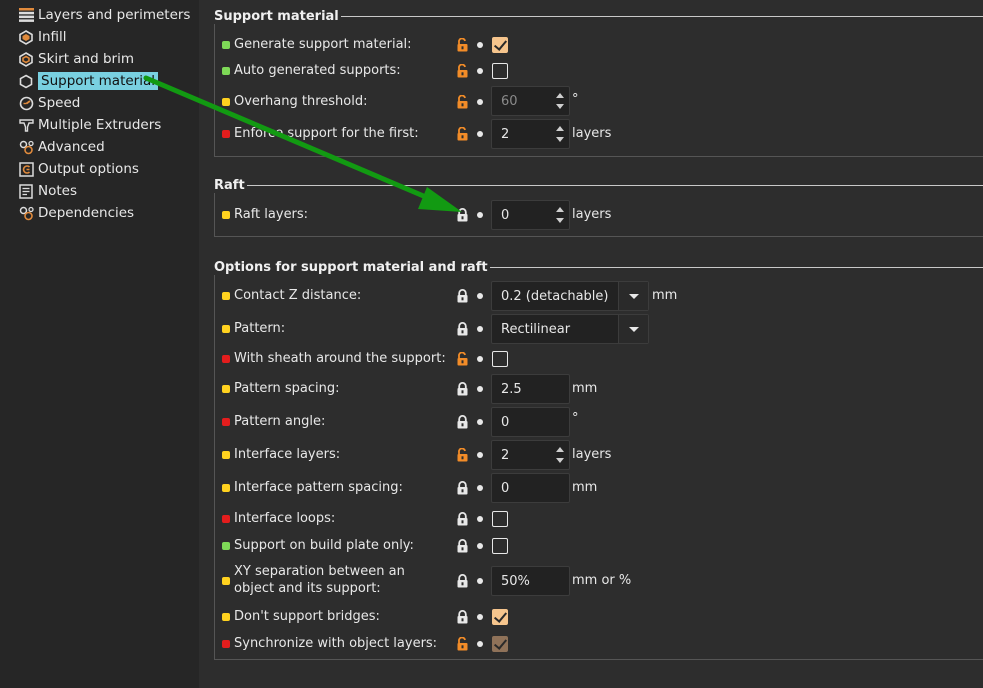  Describe the element at coordinates (500, 644) in the screenshot. I see `sync-object-layers-checkbox` at that location.